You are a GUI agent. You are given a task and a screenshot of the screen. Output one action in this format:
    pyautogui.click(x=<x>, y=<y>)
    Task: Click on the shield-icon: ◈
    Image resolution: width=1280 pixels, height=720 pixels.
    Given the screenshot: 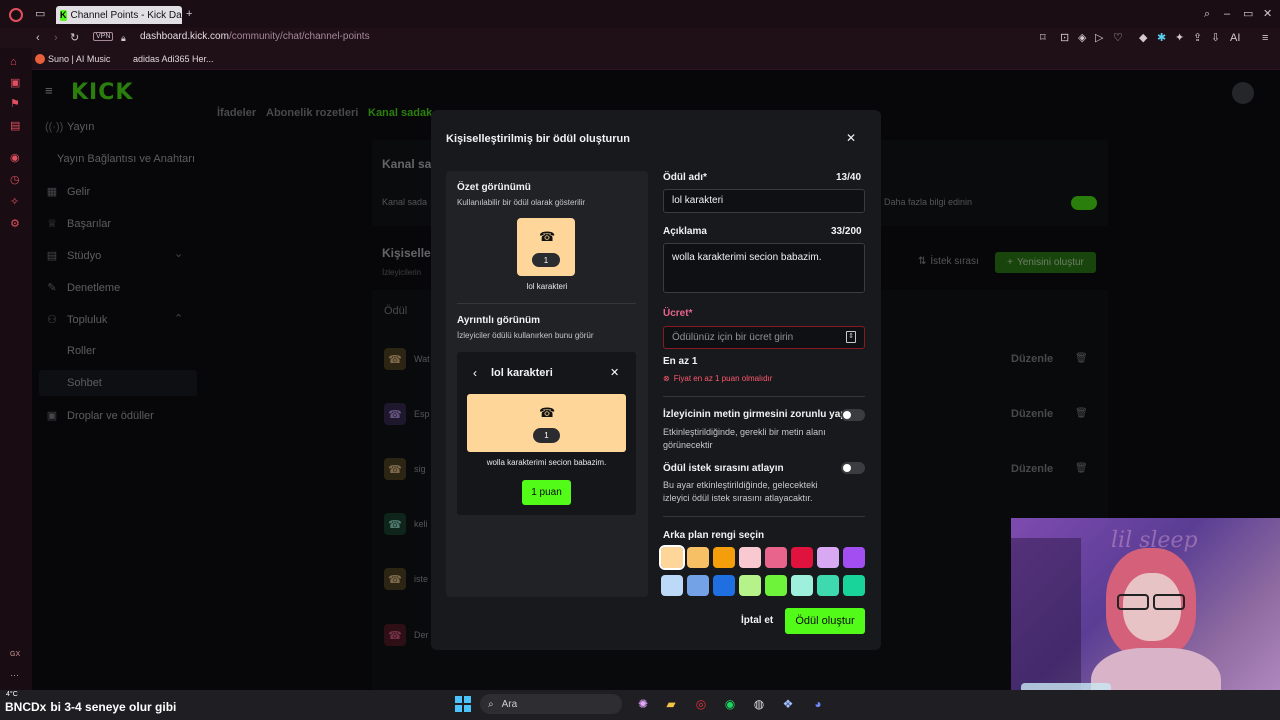 What is the action you would take?
    pyautogui.click(x=1082, y=38)
    